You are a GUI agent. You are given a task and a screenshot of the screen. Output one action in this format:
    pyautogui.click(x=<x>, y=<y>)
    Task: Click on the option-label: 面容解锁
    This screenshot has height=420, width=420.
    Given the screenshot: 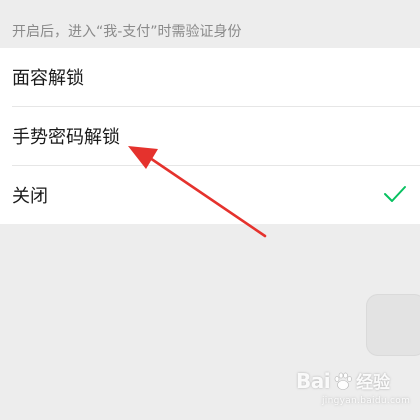 What is the action you would take?
    pyautogui.click(x=48, y=78)
    